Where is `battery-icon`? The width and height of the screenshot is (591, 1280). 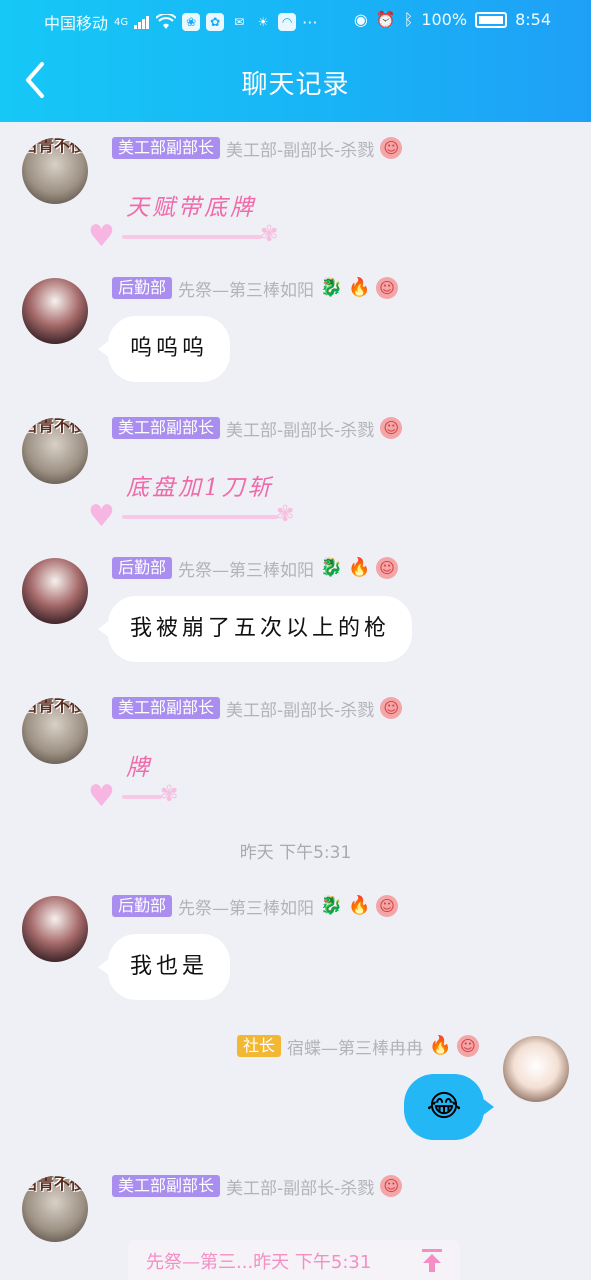
battery-icon is located at coordinates (491, 19).